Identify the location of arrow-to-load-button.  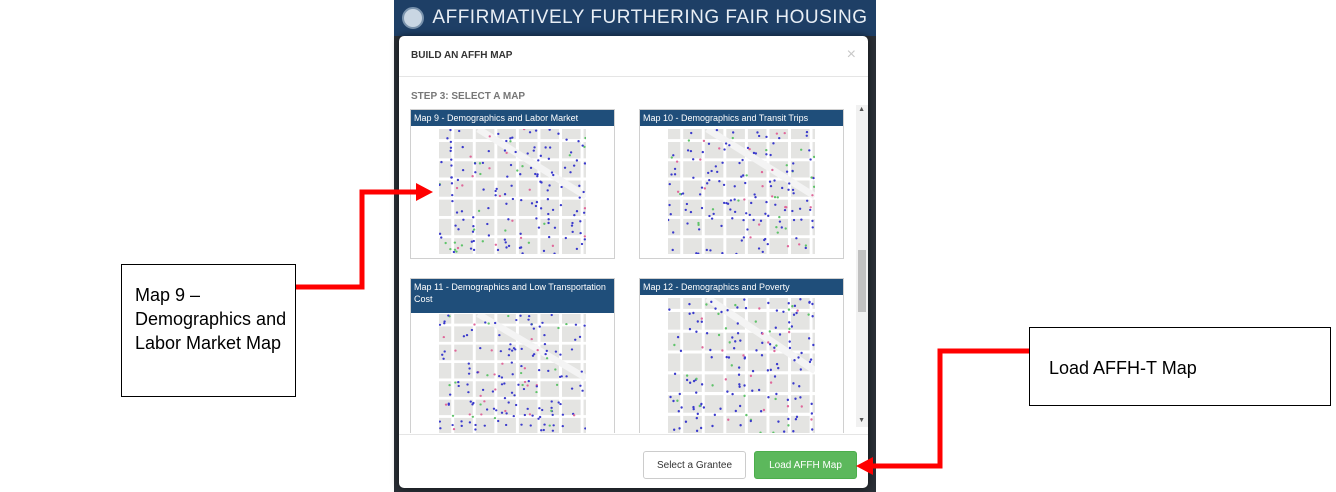
(950, 408).